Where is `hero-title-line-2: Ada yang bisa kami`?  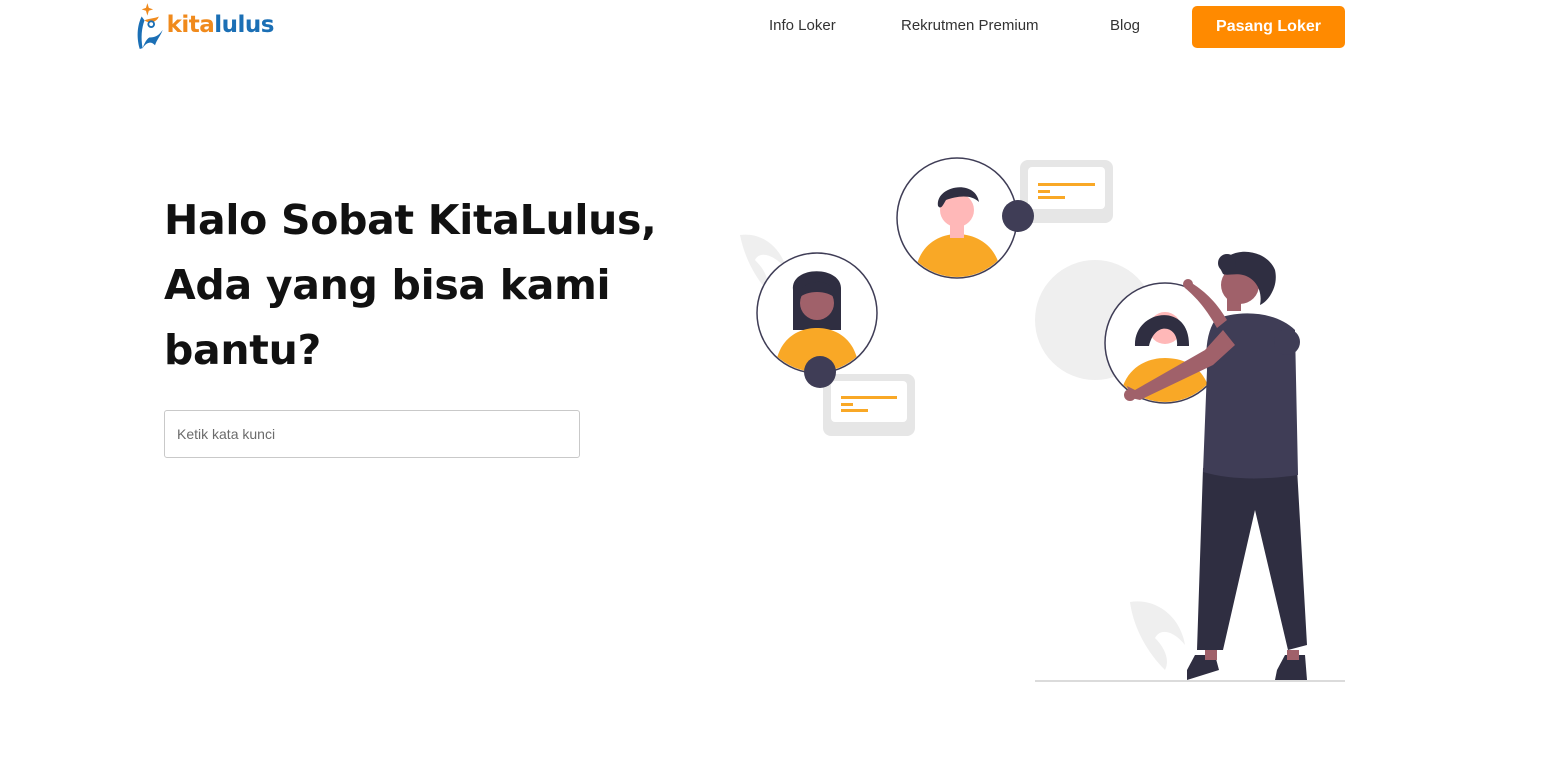 hero-title-line-2: Ada yang bisa kami is located at coordinates (387, 285).